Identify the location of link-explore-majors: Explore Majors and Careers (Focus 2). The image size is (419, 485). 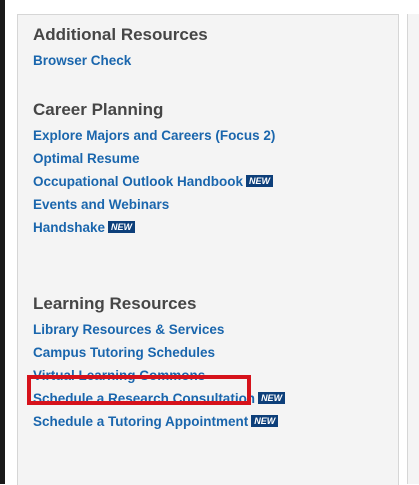
(154, 135).